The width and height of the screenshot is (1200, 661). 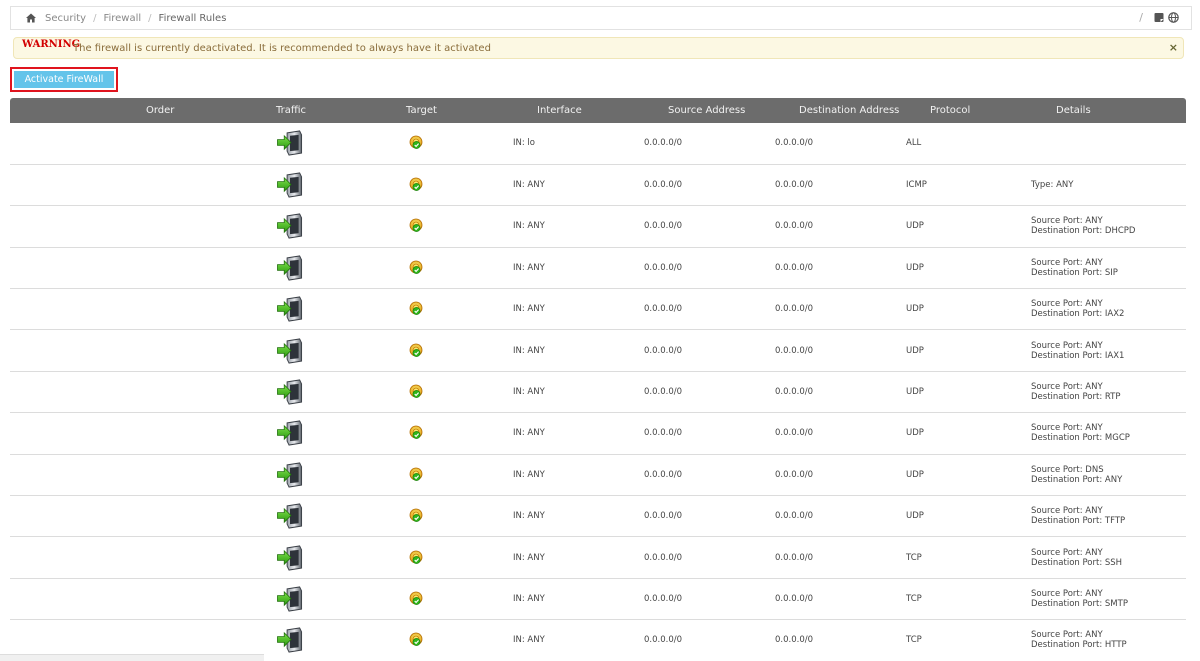 I want to click on column-header-destination-address: Destination Address, so click(x=840, y=110).